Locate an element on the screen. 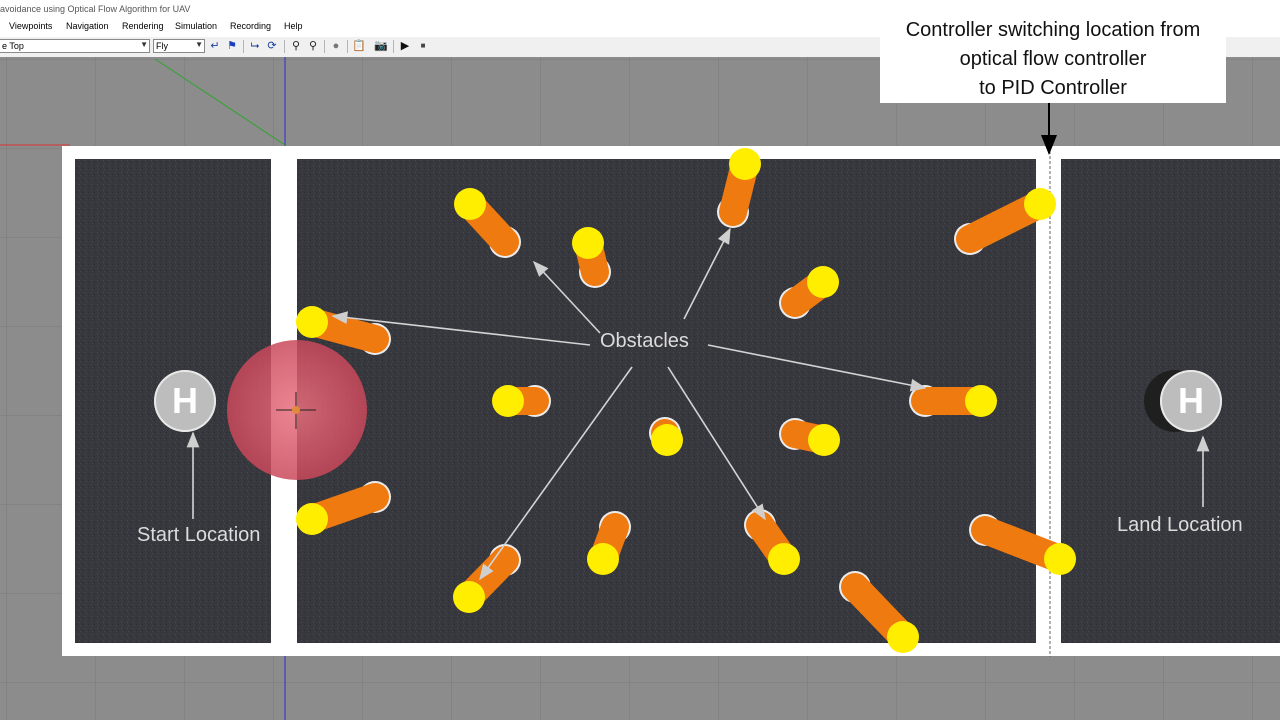  callout-line: to PID Controller is located at coordinates (1053, 88).